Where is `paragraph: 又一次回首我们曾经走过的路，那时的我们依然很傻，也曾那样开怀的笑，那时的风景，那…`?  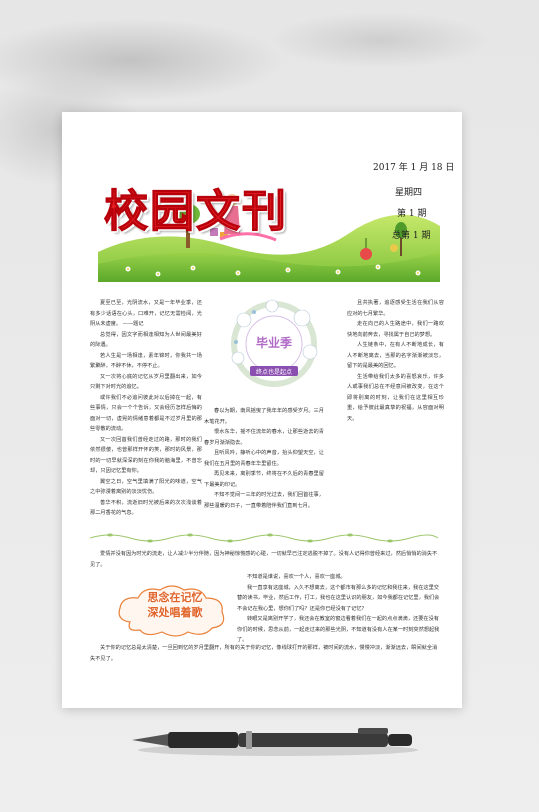
paragraph: 又一次回首我们曾经走过的路，那时的我们依然很傻，也曾那样开怀的笑，那时的风景，那… is located at coordinates (146, 455).